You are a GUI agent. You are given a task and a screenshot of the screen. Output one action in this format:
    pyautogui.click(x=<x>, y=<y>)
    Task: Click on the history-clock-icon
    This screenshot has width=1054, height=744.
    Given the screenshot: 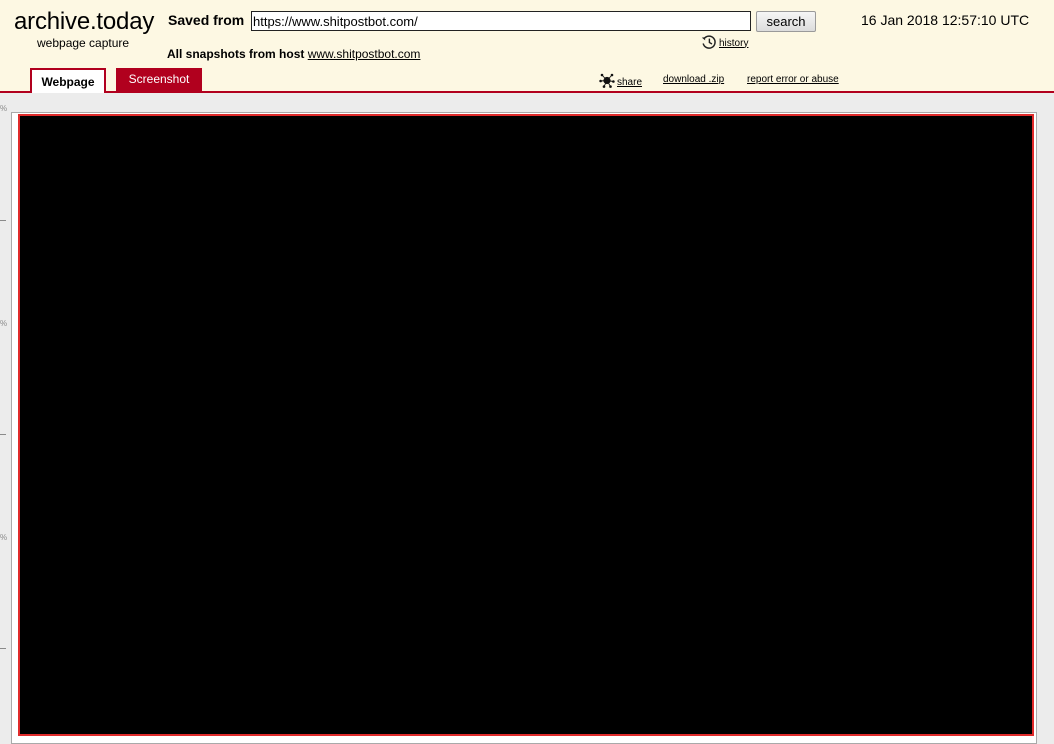 What is the action you would take?
    pyautogui.click(x=709, y=43)
    